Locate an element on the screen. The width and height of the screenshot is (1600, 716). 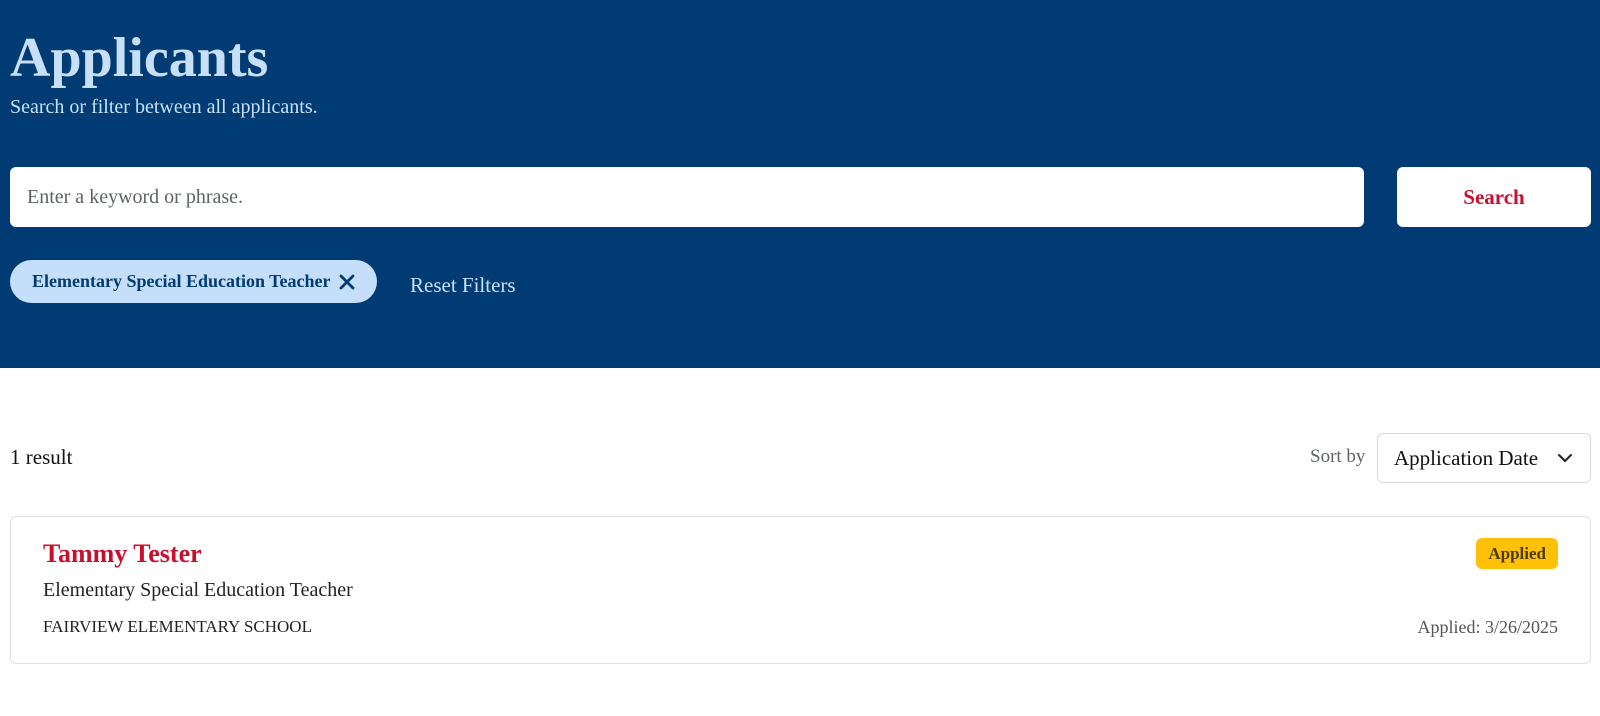
applicant-position: Elementary Special Education Teacher is located at coordinates (198, 590).